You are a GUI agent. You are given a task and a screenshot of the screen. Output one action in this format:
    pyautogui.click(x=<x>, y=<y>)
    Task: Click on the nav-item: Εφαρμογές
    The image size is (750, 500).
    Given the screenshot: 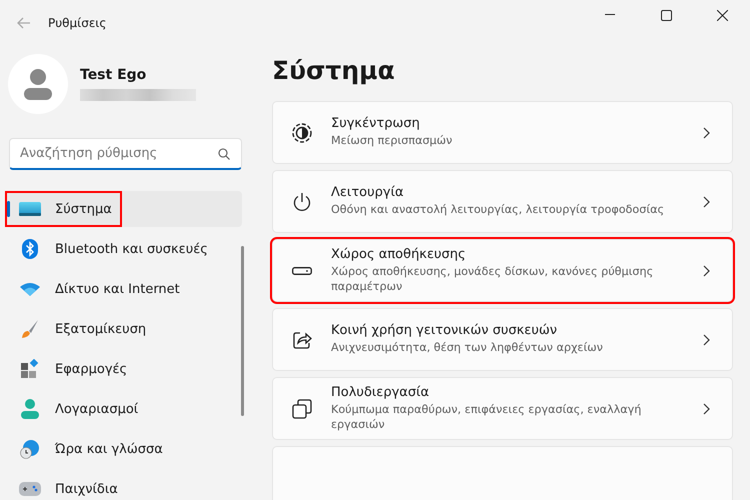 What is the action you would take?
    pyautogui.click(x=123, y=369)
    